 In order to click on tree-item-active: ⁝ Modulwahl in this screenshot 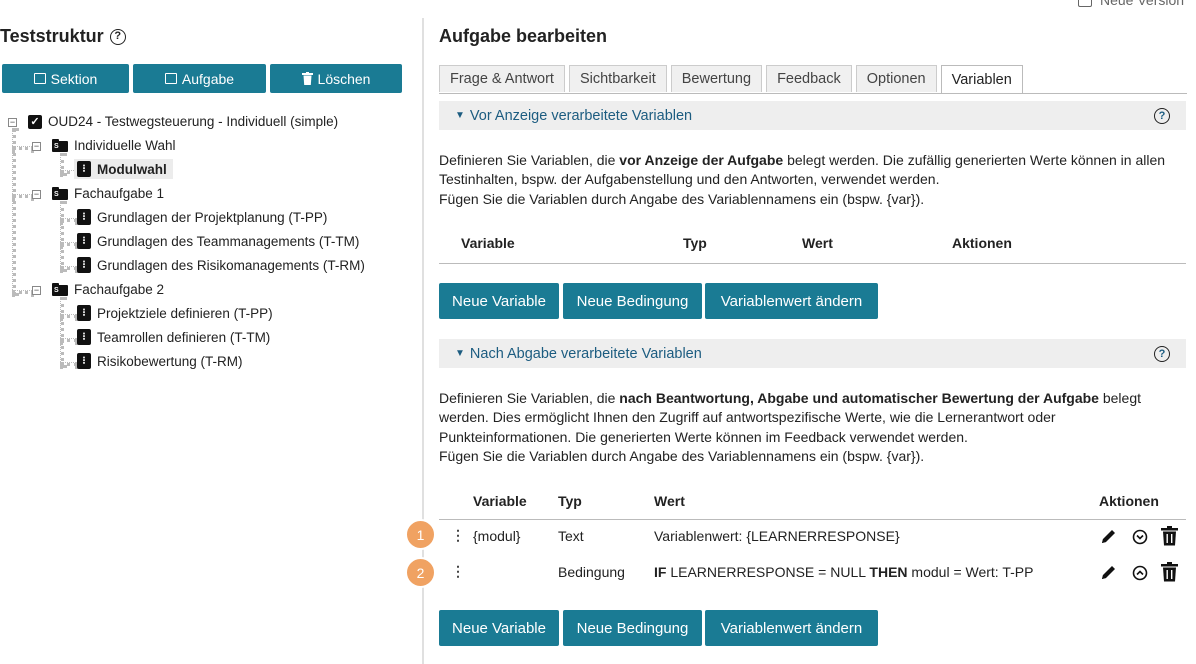, I will do `click(123, 169)`.